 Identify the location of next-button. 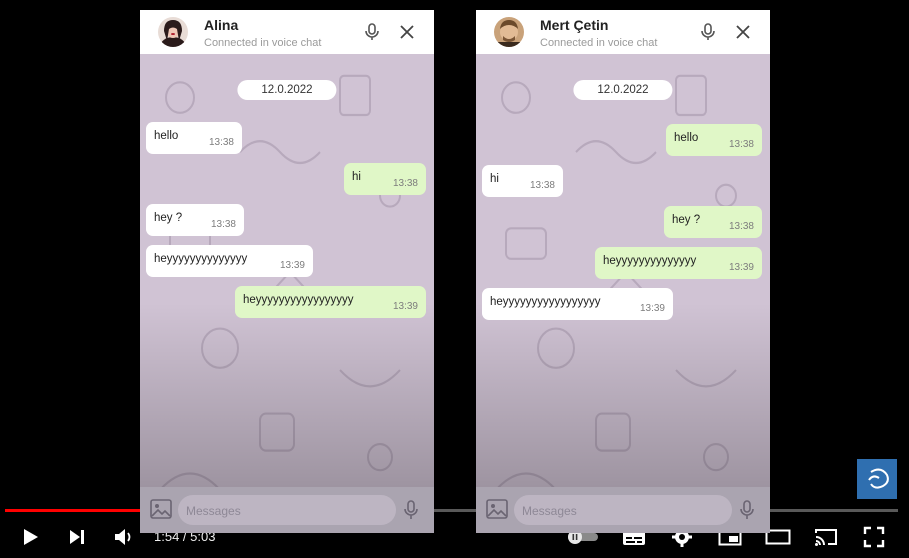
(77, 537).